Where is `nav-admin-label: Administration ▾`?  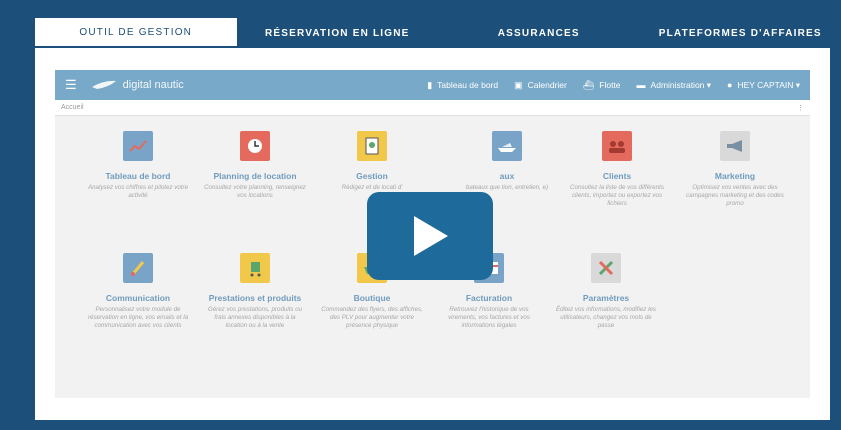 nav-admin-label: Administration ▾ is located at coordinates (681, 84).